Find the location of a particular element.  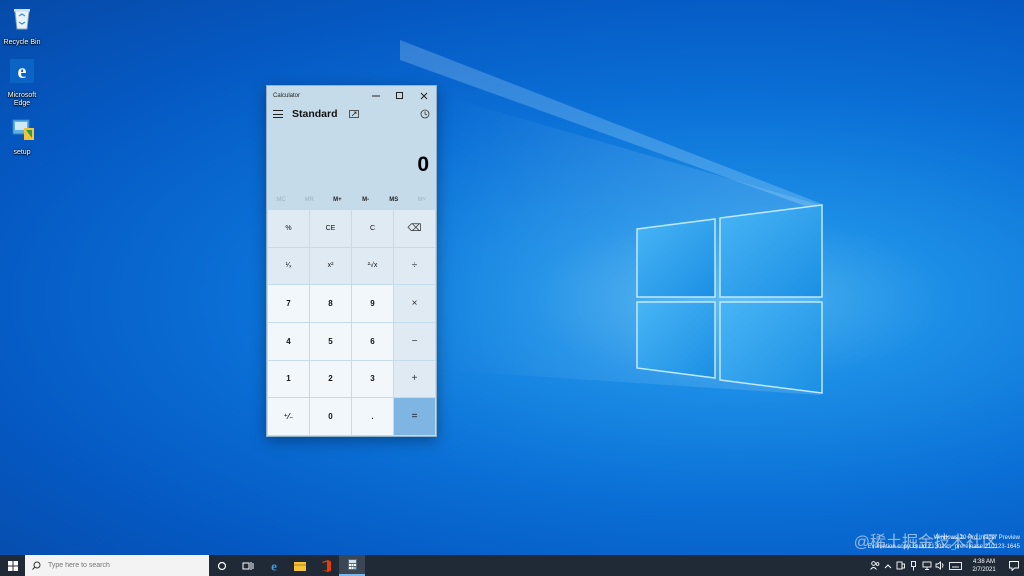

taskbar-office is located at coordinates (326, 565).